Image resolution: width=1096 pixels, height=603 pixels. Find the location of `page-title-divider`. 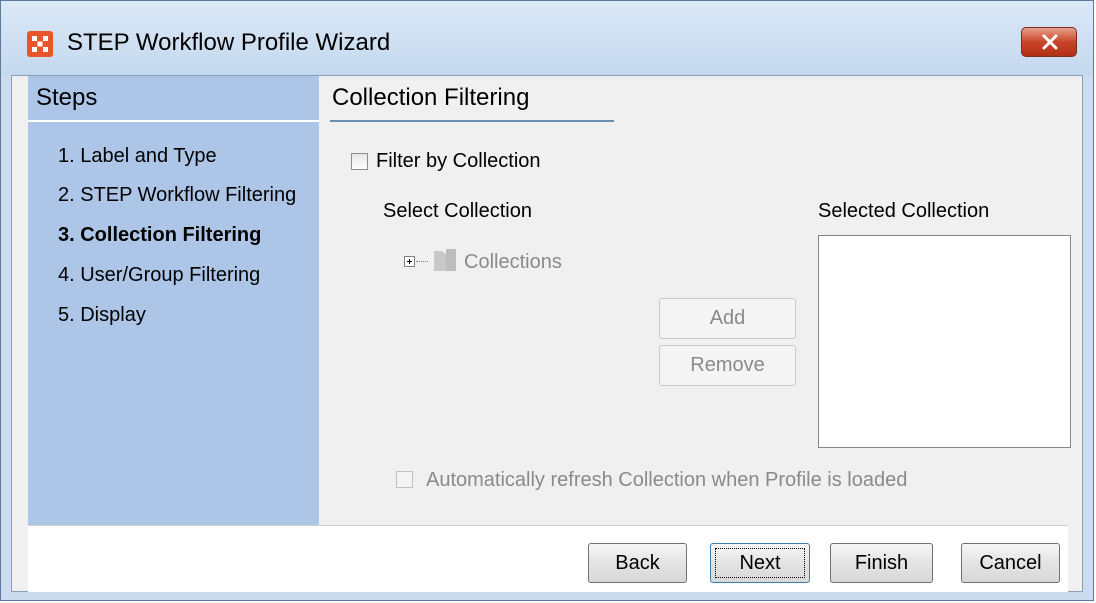

page-title-divider is located at coordinates (472, 121).